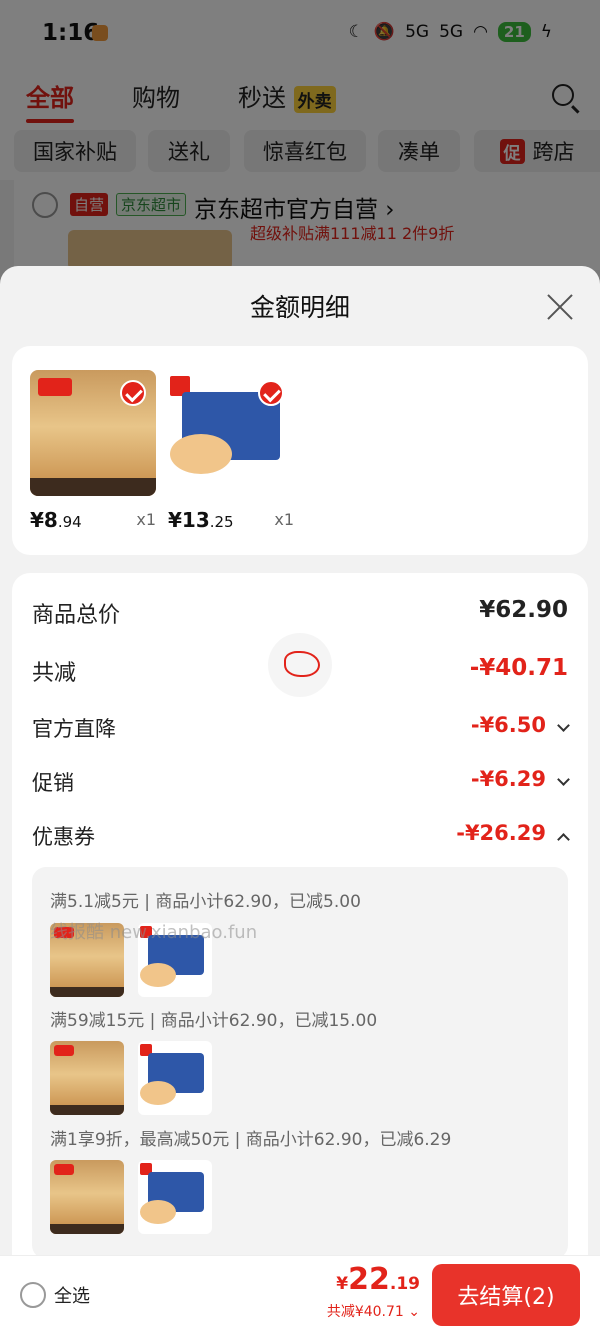 The image size is (600, 1333). Describe the element at coordinates (563, 839) in the screenshot. I see `chevron-up-icon` at that location.